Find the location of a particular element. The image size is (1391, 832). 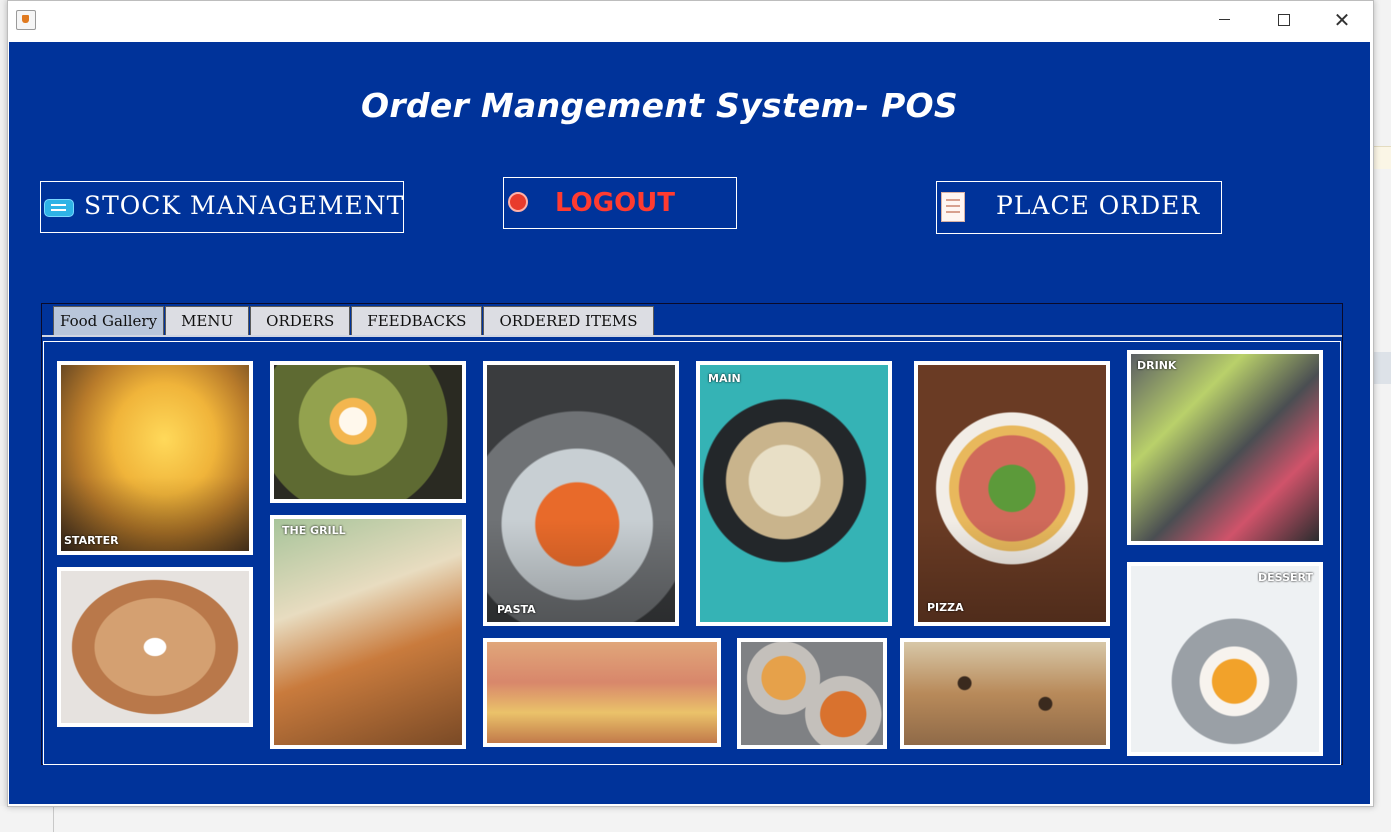

receipt-icon is located at coordinates (953, 207).